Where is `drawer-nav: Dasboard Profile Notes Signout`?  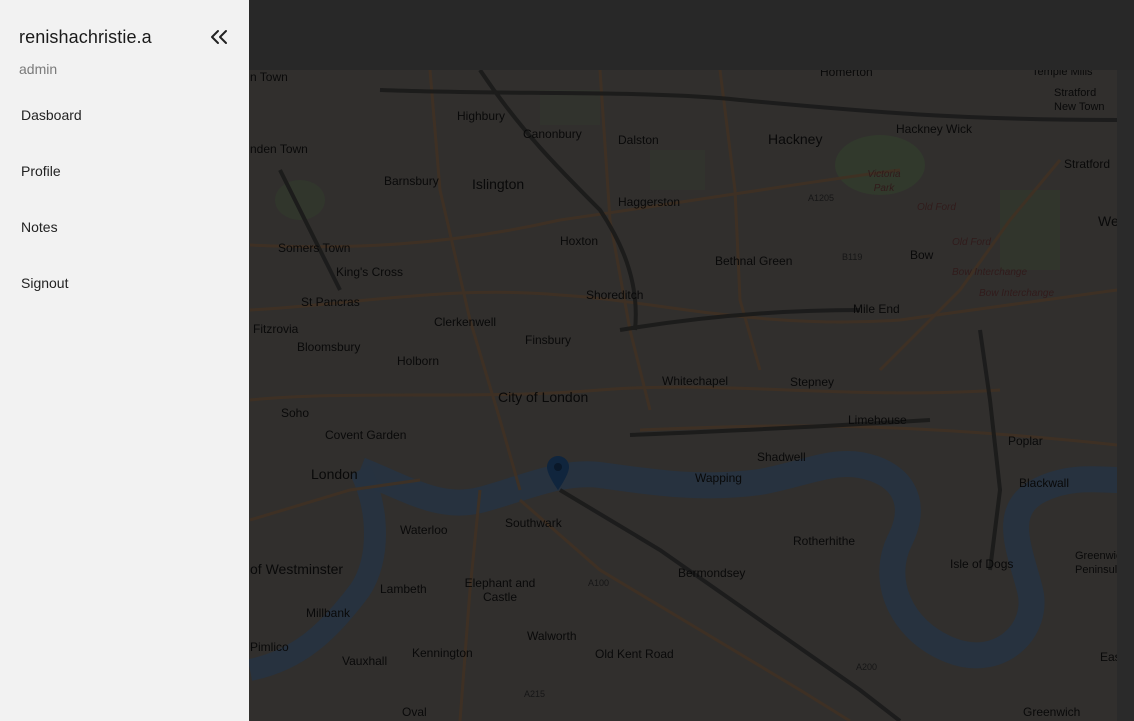
drawer-nav: Dasboard Profile Notes Signout is located at coordinates (124, 208).